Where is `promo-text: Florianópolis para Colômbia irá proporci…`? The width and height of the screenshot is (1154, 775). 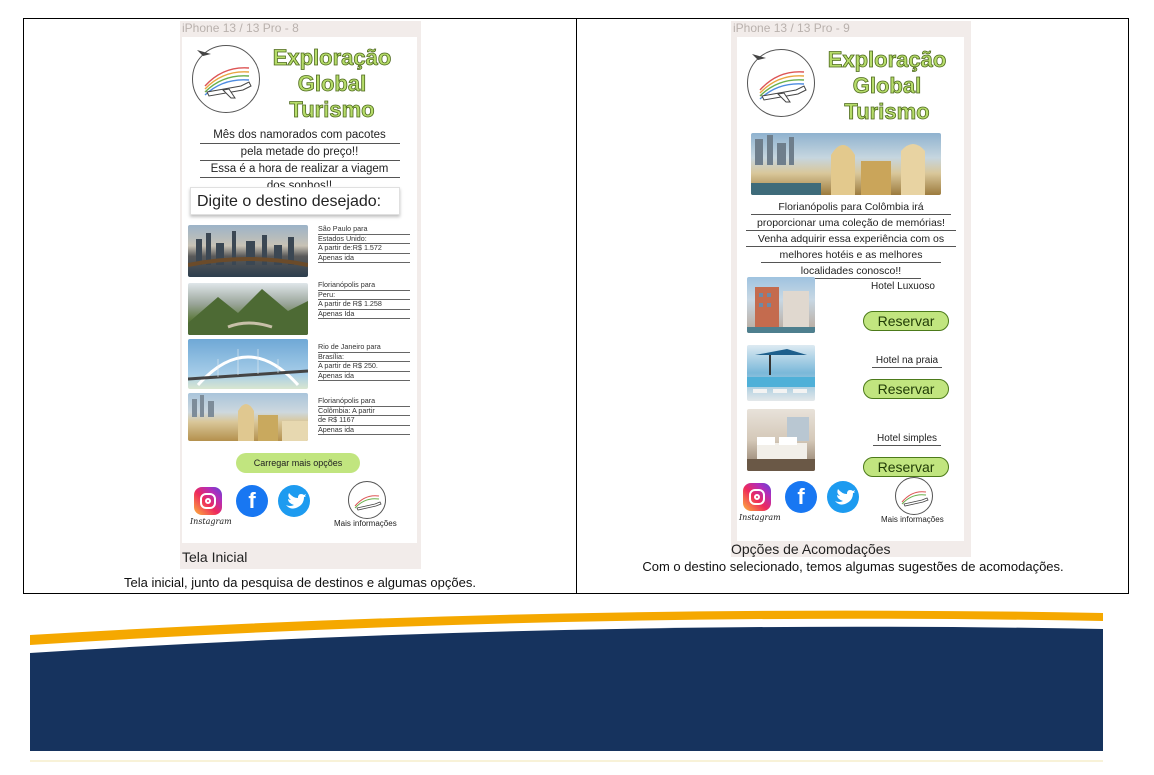 promo-text: Florianópolis para Colômbia irá proporci… is located at coordinates (851, 241).